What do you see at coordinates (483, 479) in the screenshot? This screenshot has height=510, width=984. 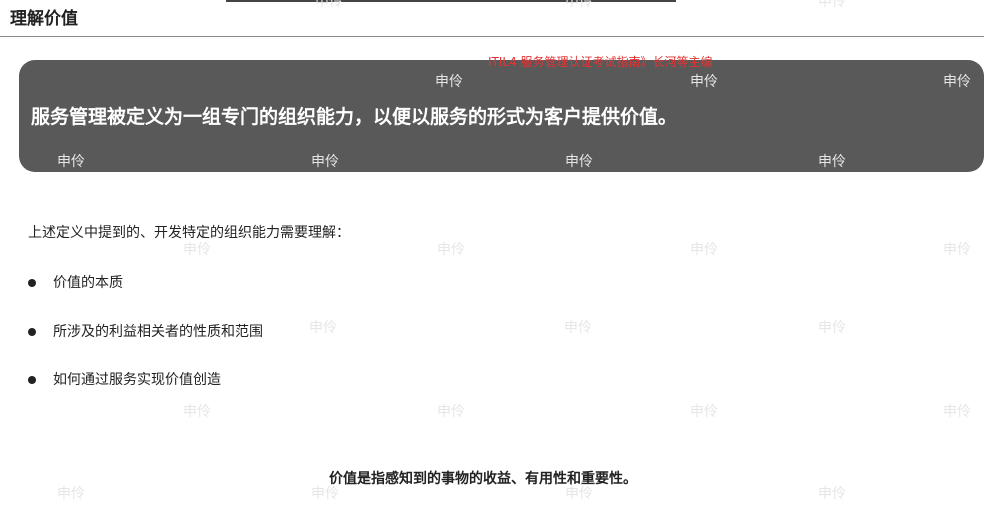 I see `closing-statement: 价值是指感知到的事物的收益、有用性和重要性。` at bounding box center [483, 479].